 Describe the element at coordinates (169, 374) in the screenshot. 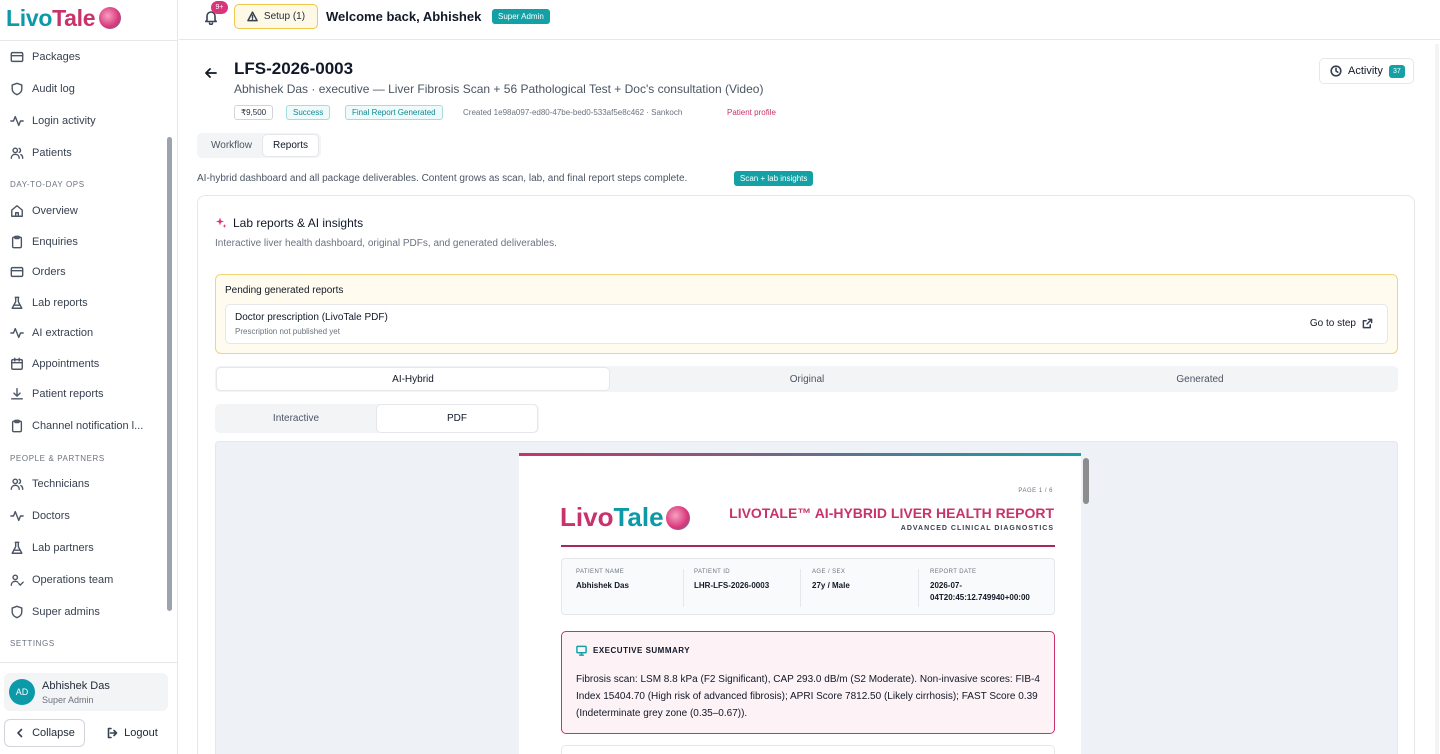

I see `sidebar-scrollbar` at that location.